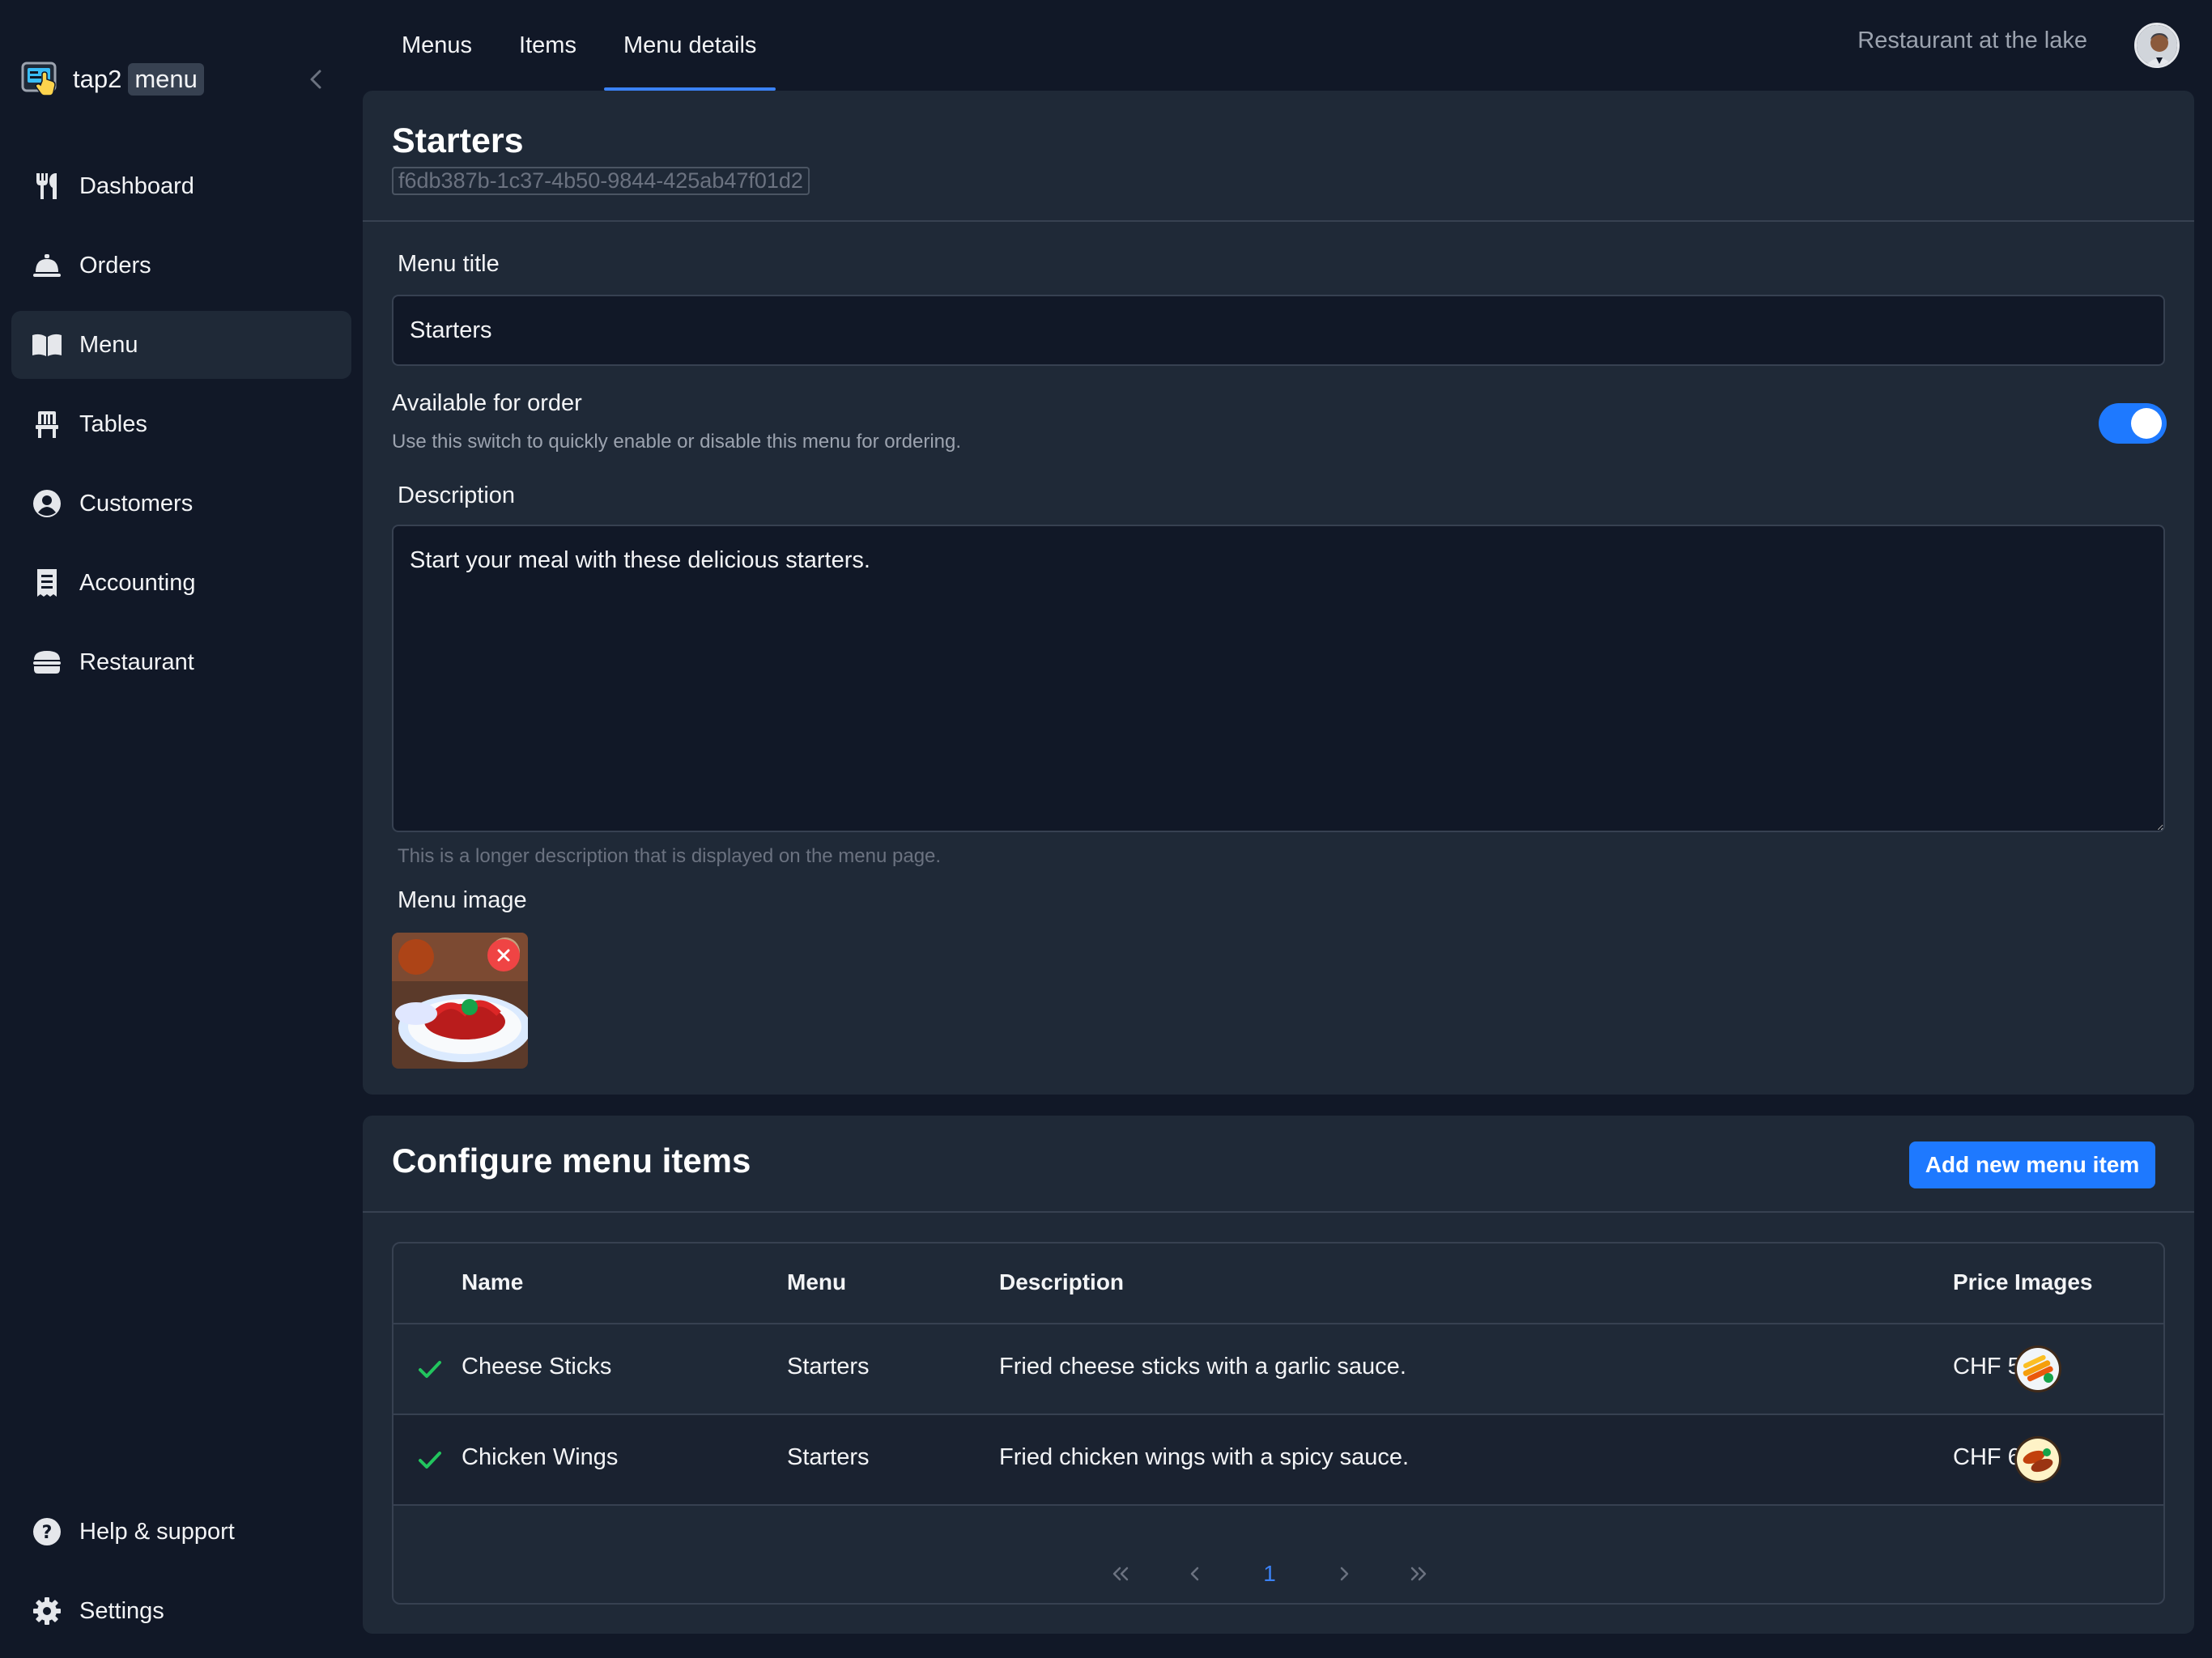  I want to click on sidebar-item-help: ? Help & support, so click(181, 1532).